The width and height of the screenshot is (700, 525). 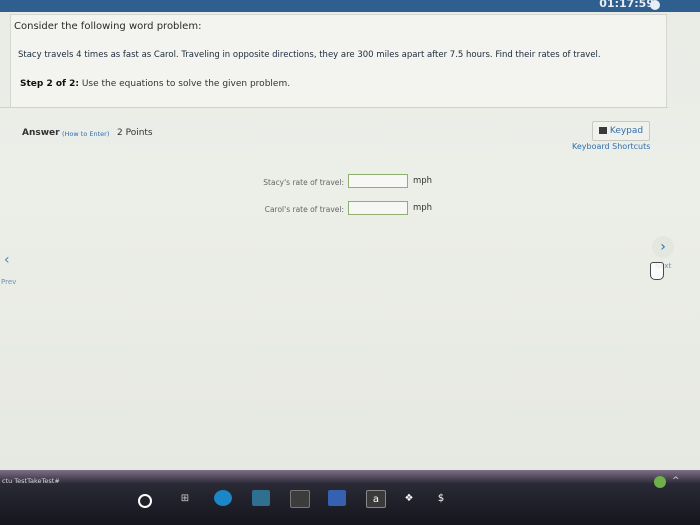 What do you see at coordinates (350, 6) in the screenshot?
I see `top-bar` at bounding box center [350, 6].